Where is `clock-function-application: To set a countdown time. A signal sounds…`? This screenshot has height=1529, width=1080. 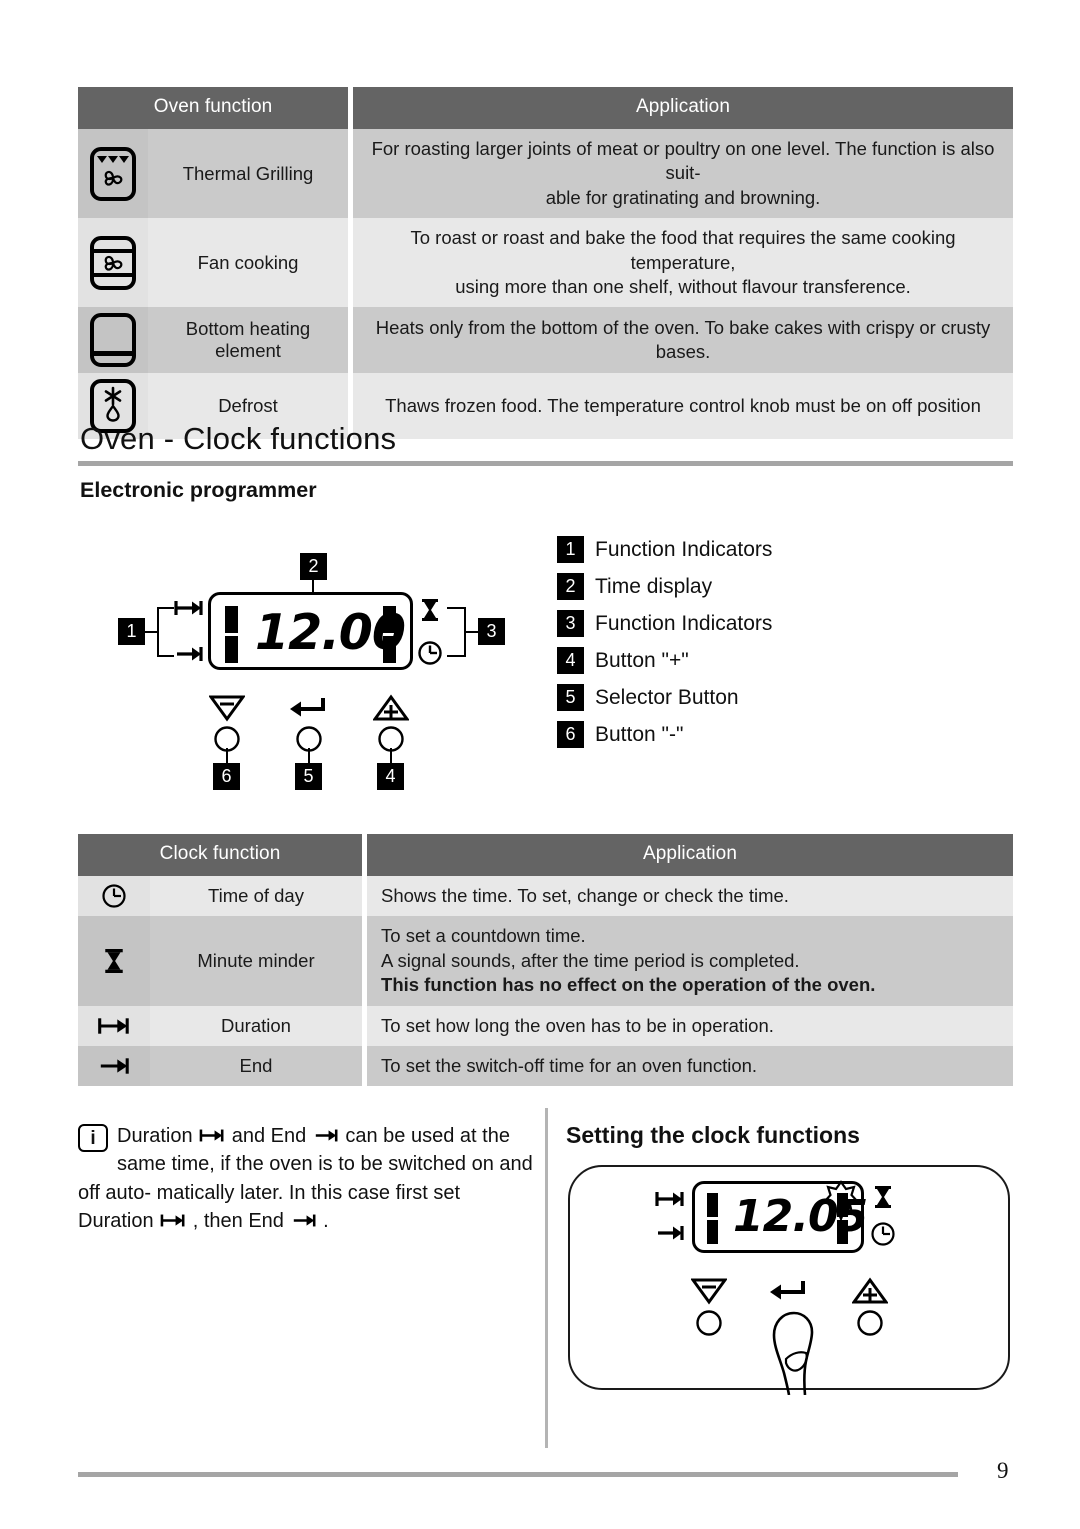
clock-function-application: To set a countdown time. A signal sounds… is located at coordinates (690, 961).